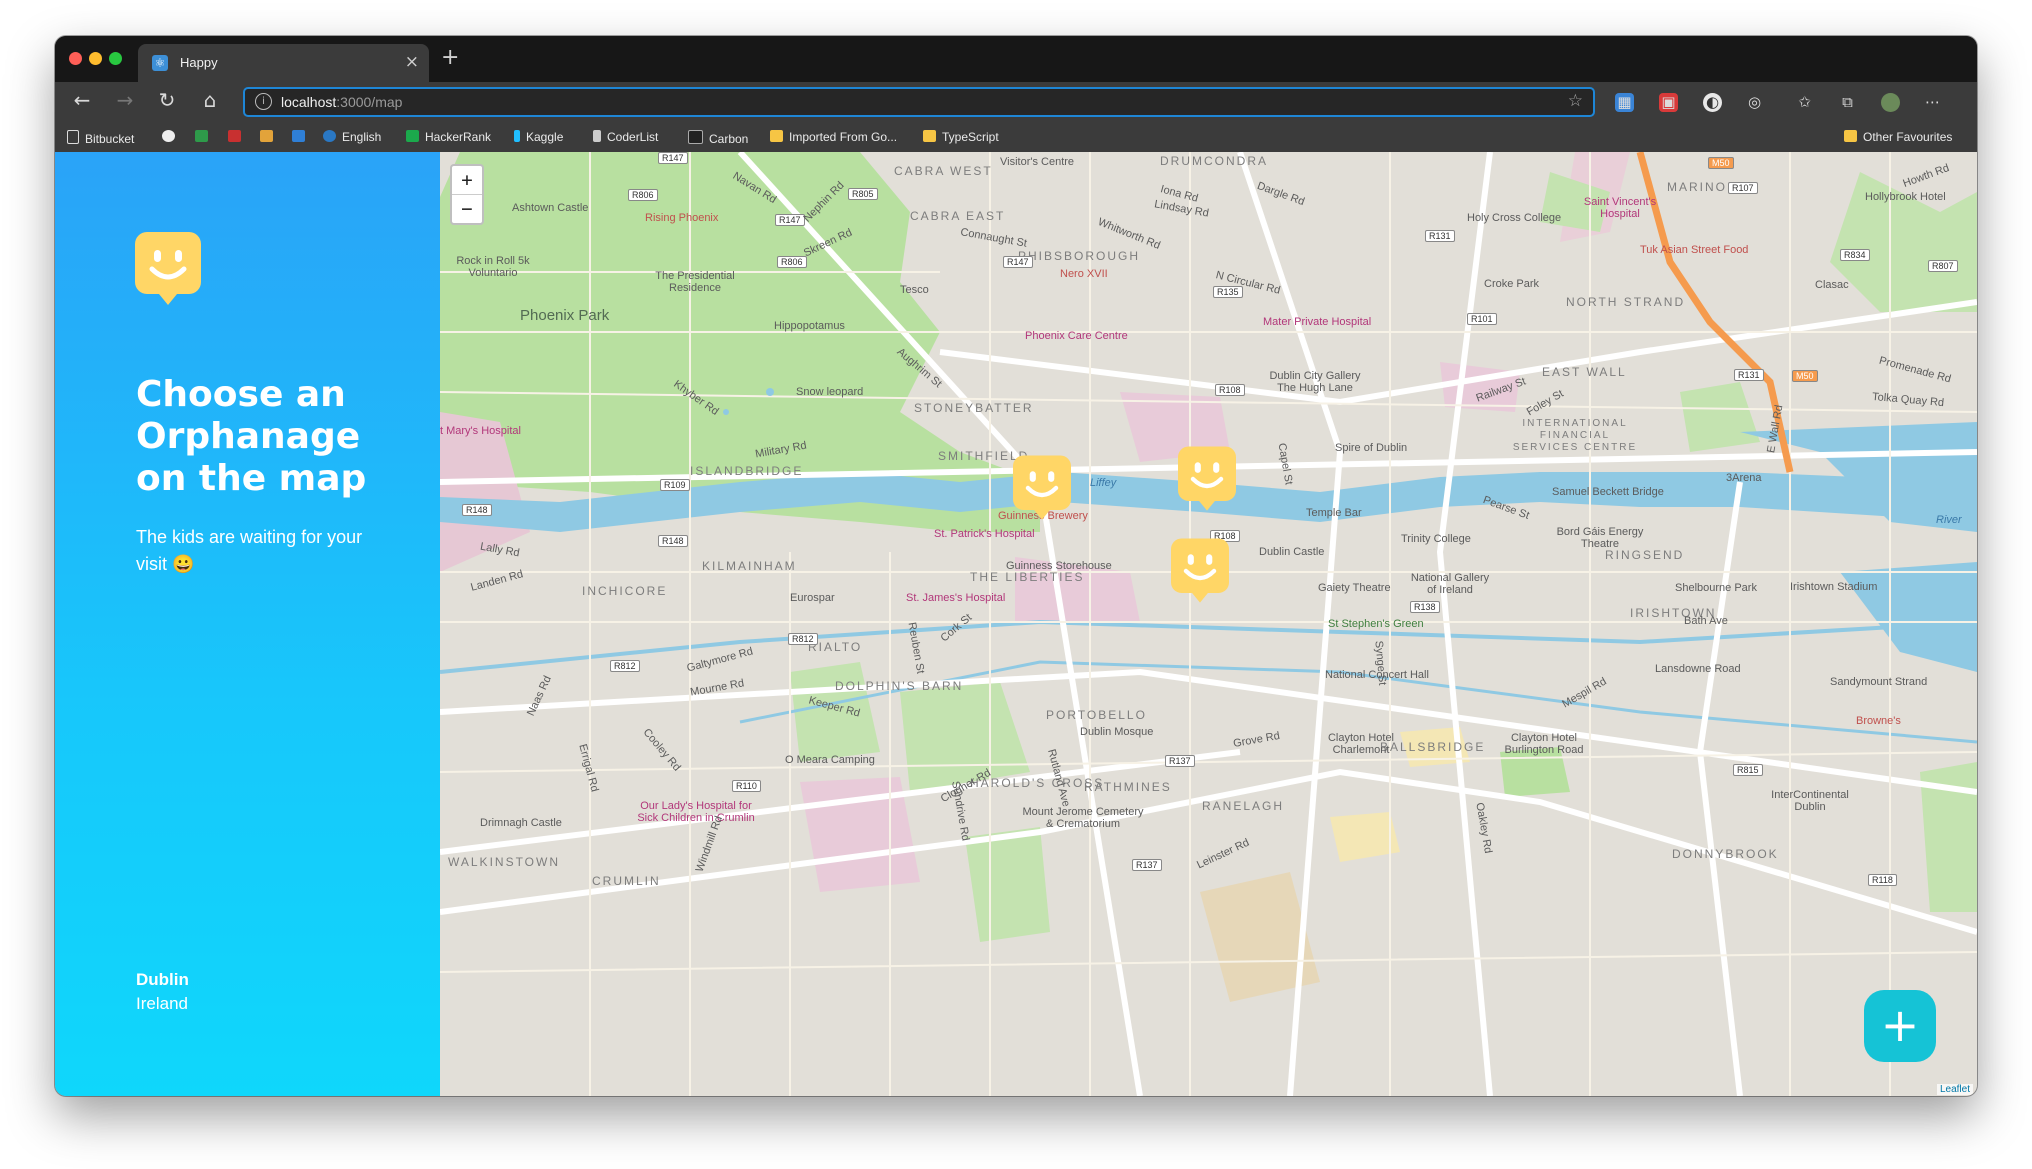  I want to click on map-place-label: Visitor's Centre, so click(1037, 162).